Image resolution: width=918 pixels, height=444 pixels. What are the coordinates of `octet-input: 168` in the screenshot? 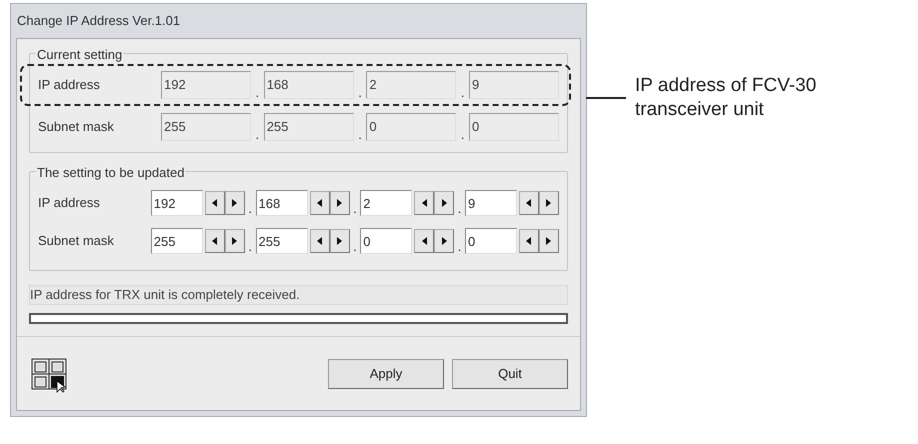 It's located at (282, 203).